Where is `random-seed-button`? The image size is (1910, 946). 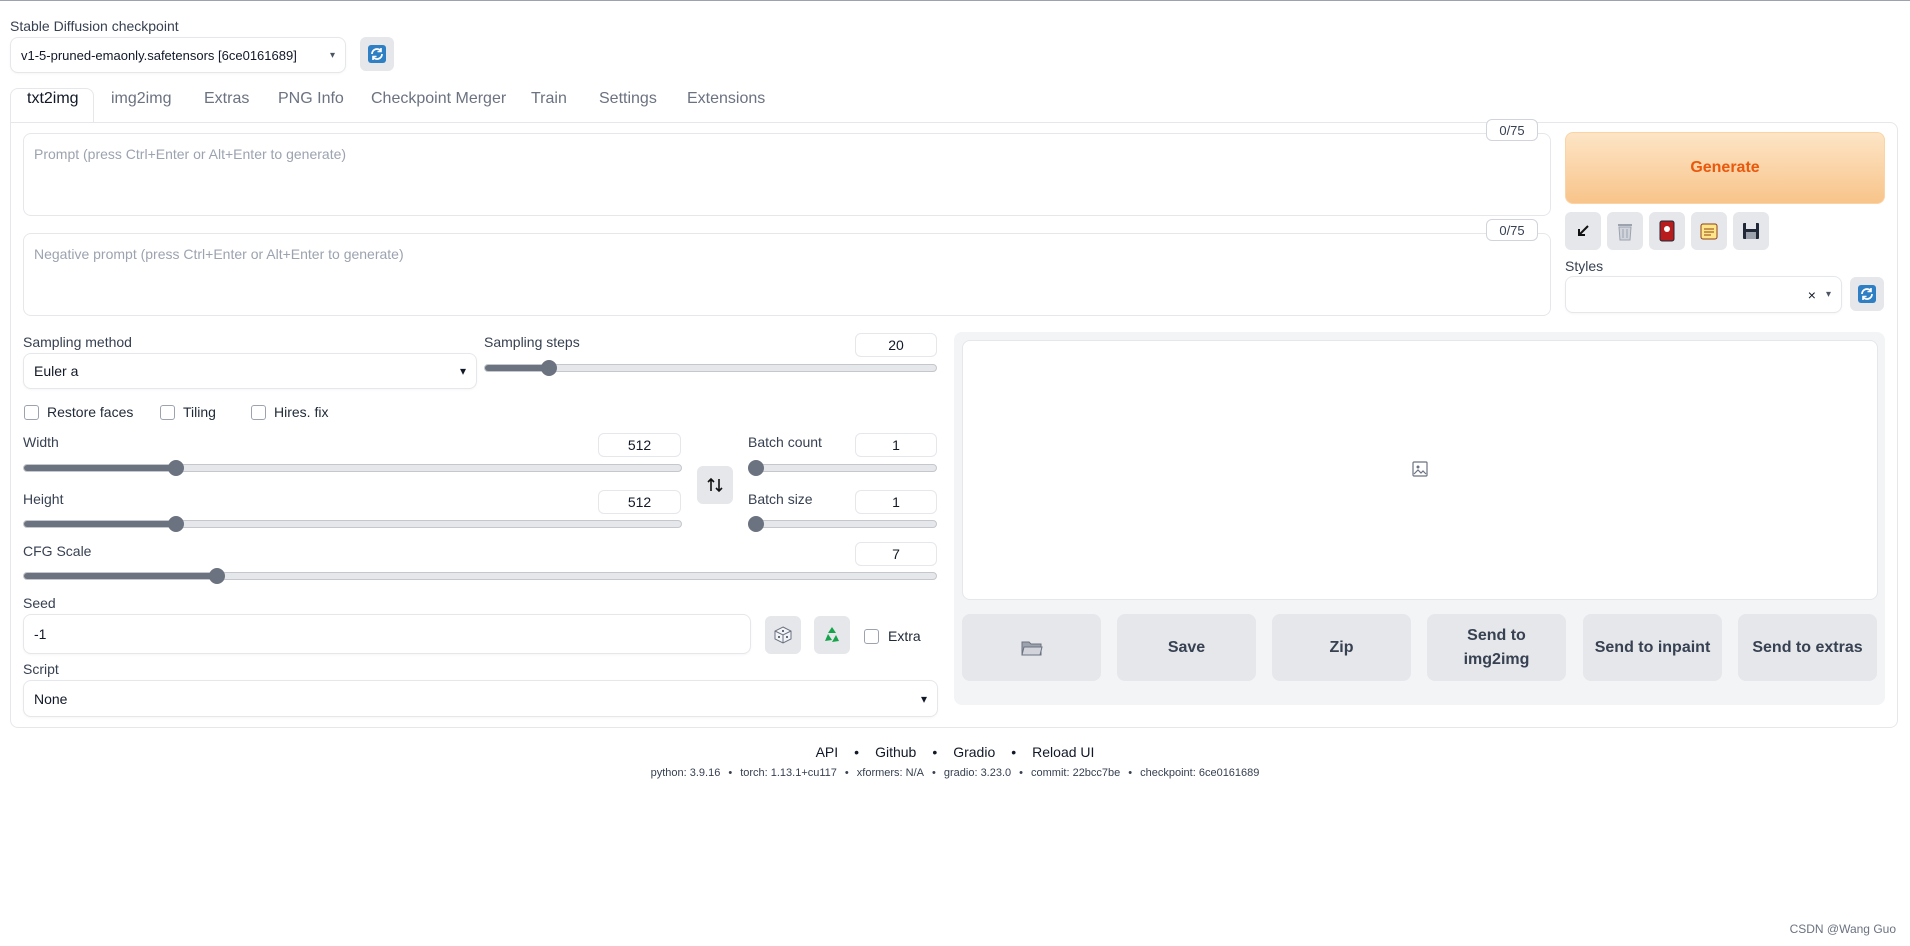 random-seed-button is located at coordinates (783, 635).